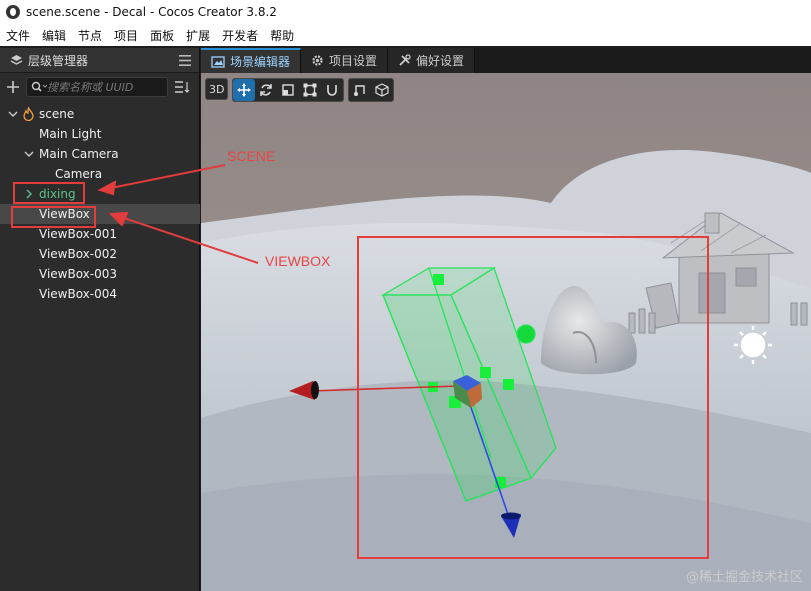 The image size is (811, 591). I want to click on snap-tool-icon, so click(332, 90).